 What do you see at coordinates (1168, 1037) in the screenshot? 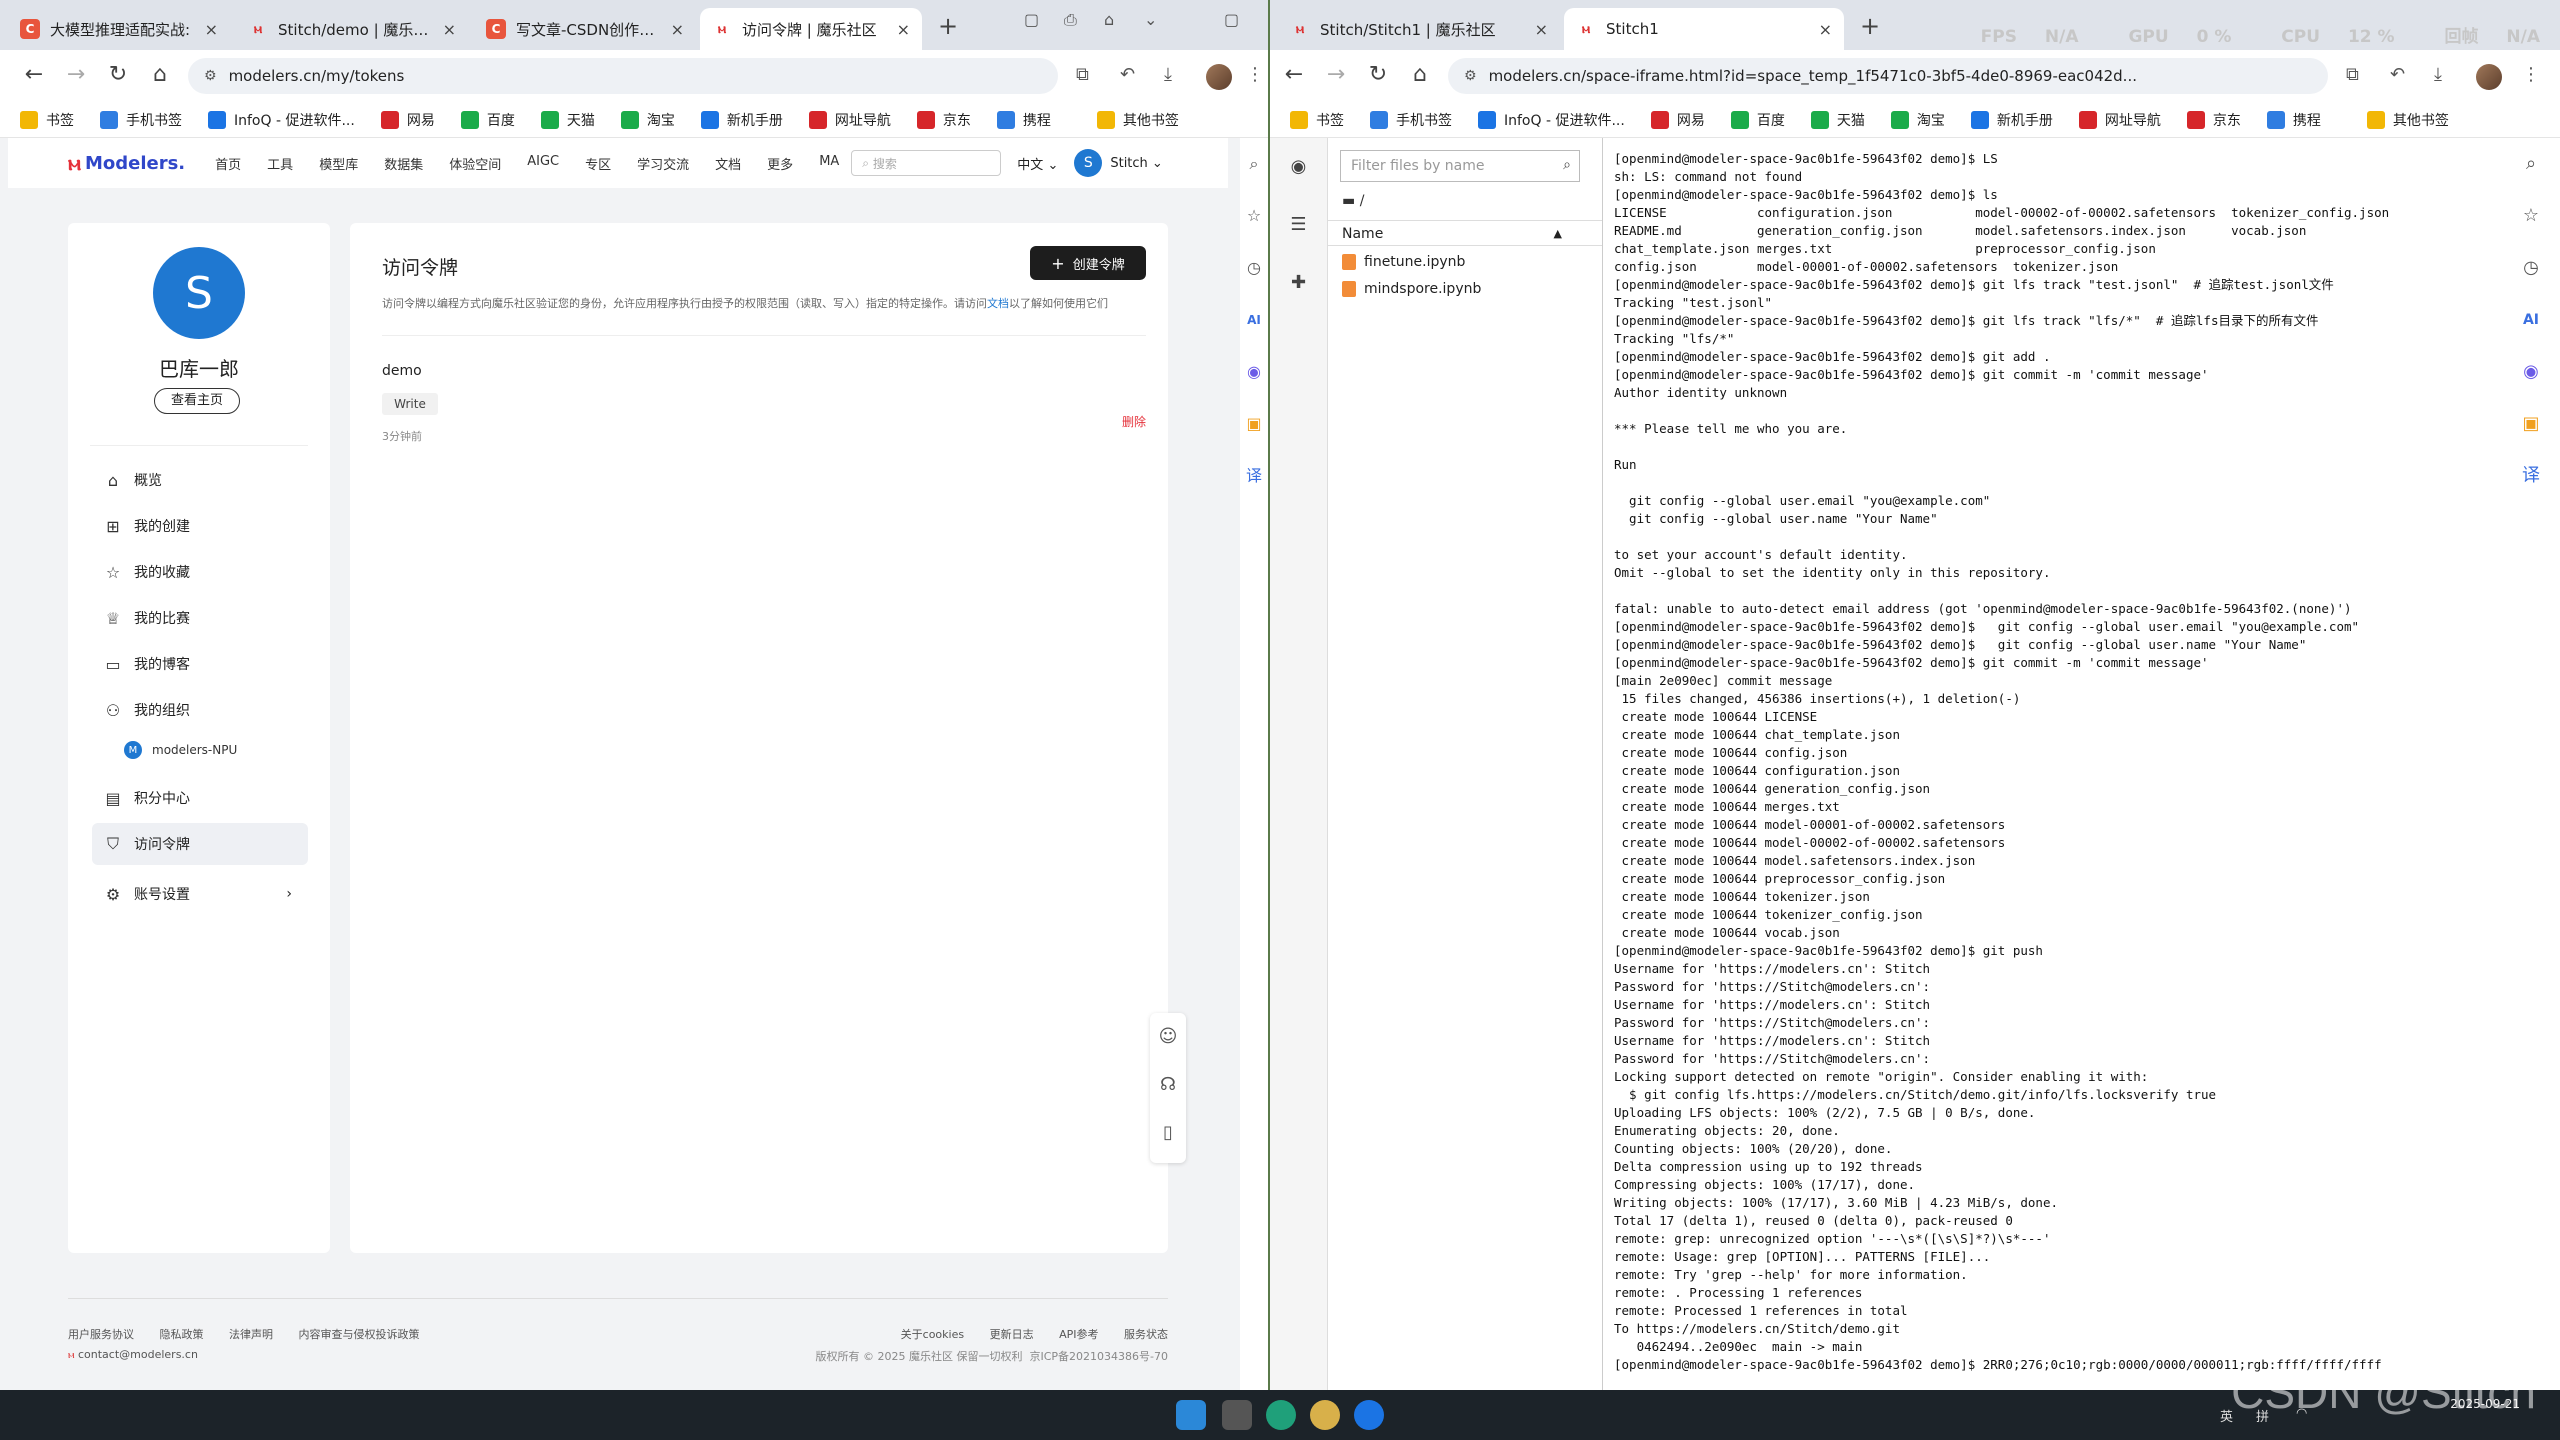
I see `smile-icon: ☺` at bounding box center [1168, 1037].